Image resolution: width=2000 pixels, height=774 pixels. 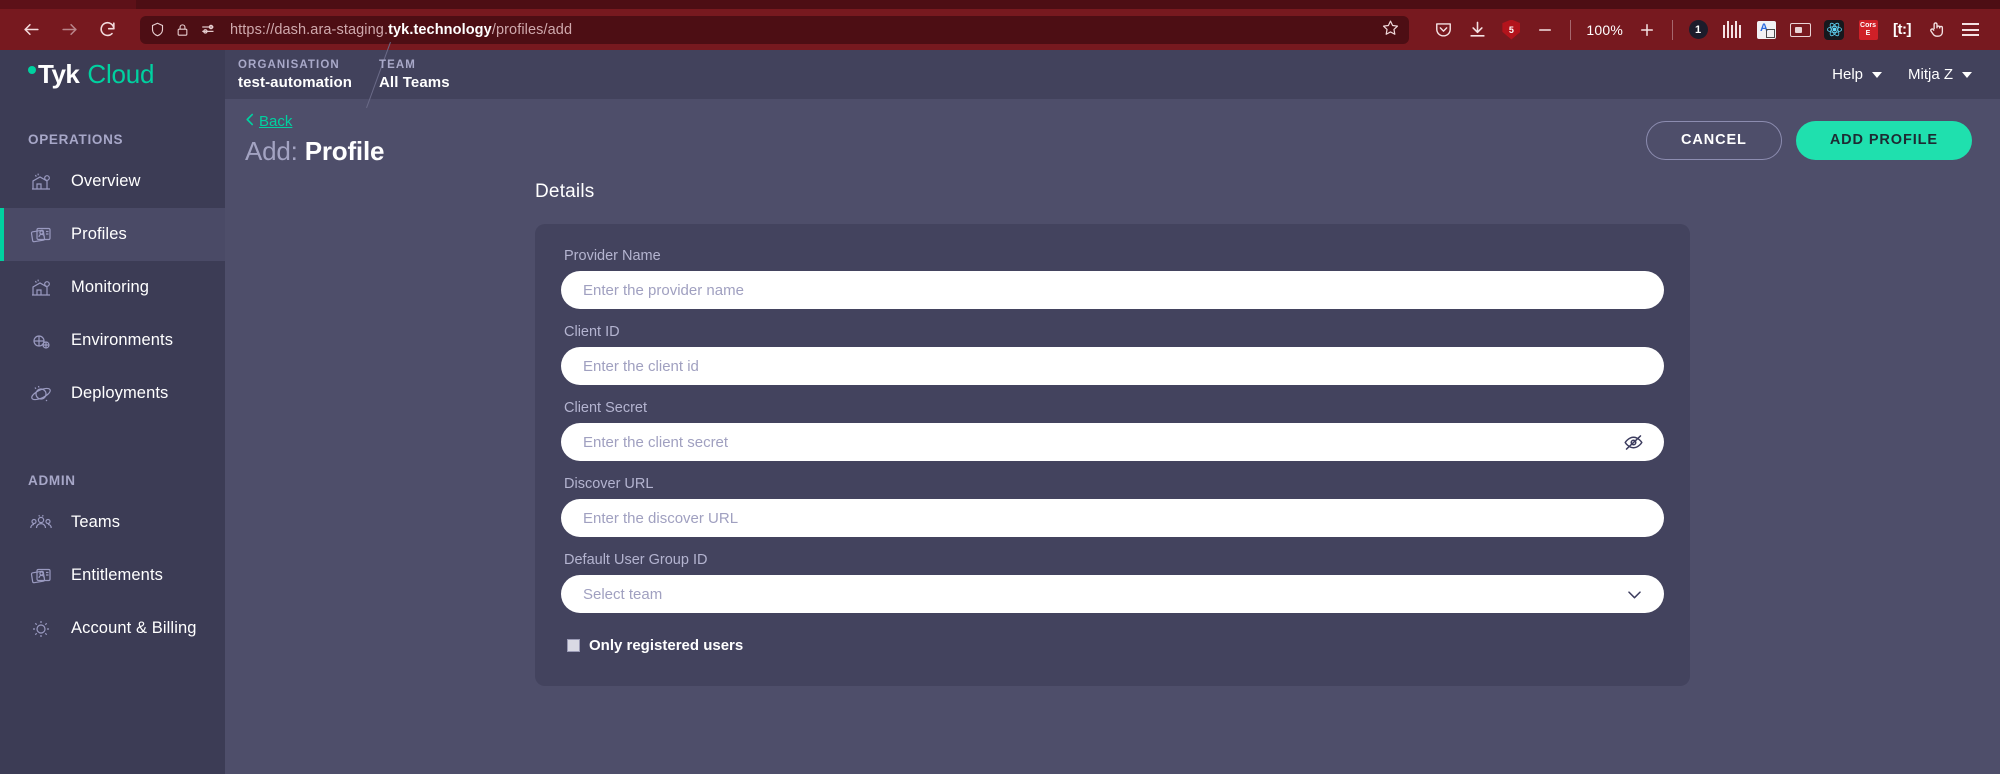 I want to click on chevron-left-icon, so click(x=249, y=121).